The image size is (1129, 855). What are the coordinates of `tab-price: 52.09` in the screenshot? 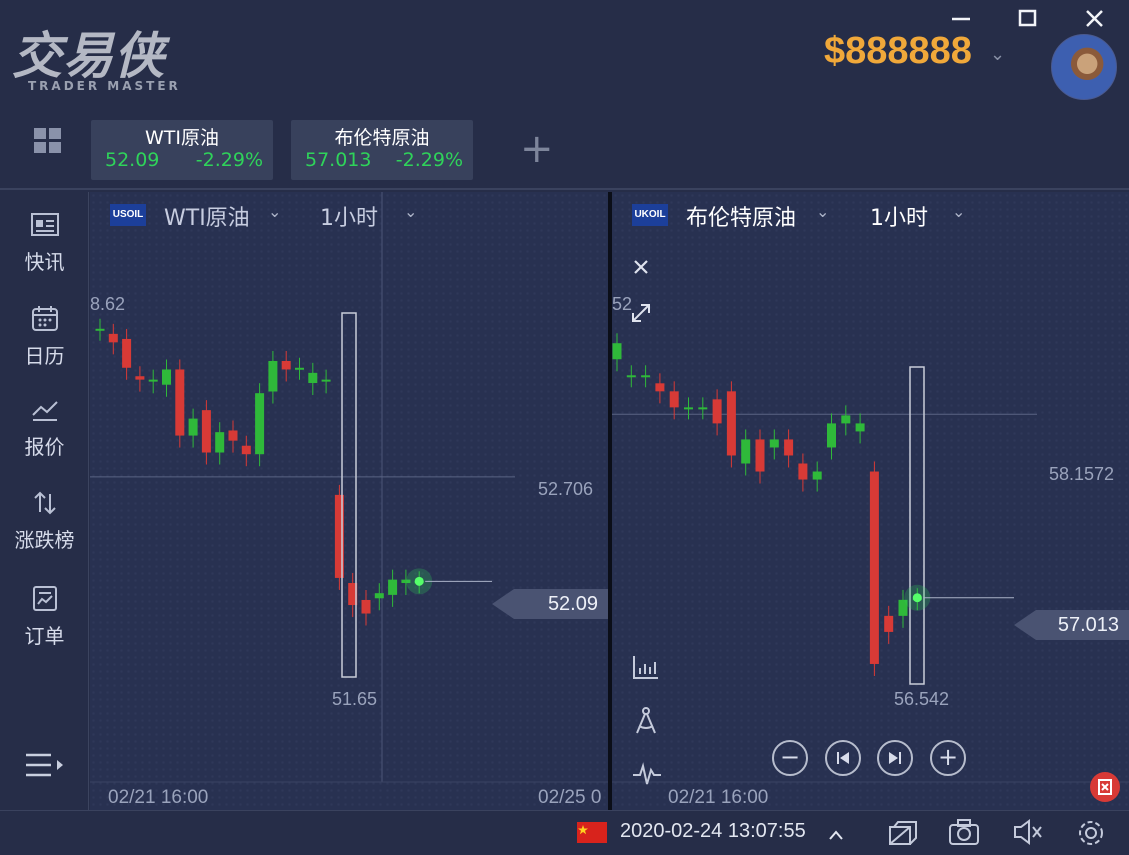 It's located at (132, 160).